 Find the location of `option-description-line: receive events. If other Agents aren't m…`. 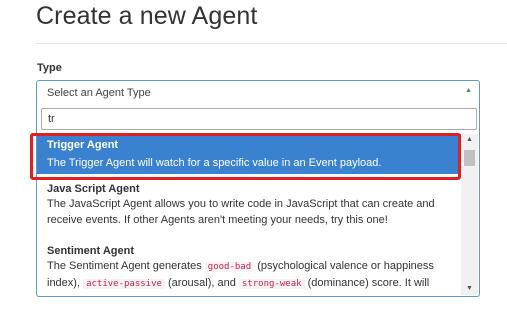

option-description-line: receive events. If other Agents aren't m… is located at coordinates (217, 220).